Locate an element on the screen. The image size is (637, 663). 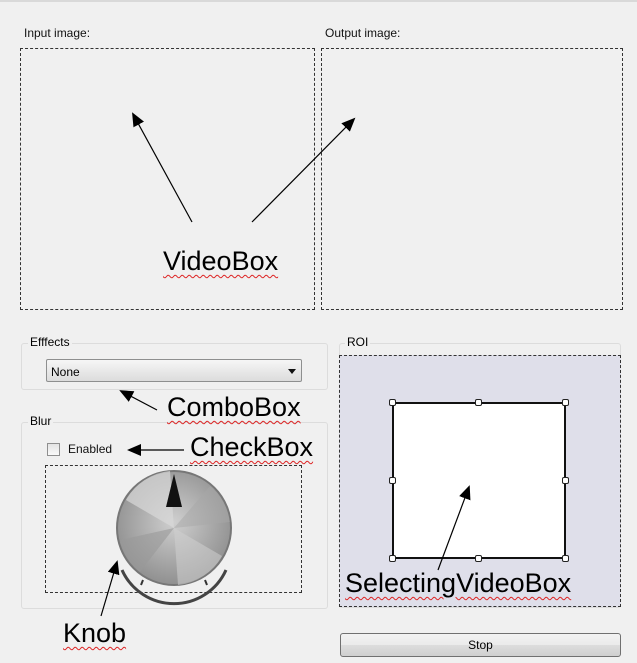
selection-handle-top-right is located at coordinates (565, 402).